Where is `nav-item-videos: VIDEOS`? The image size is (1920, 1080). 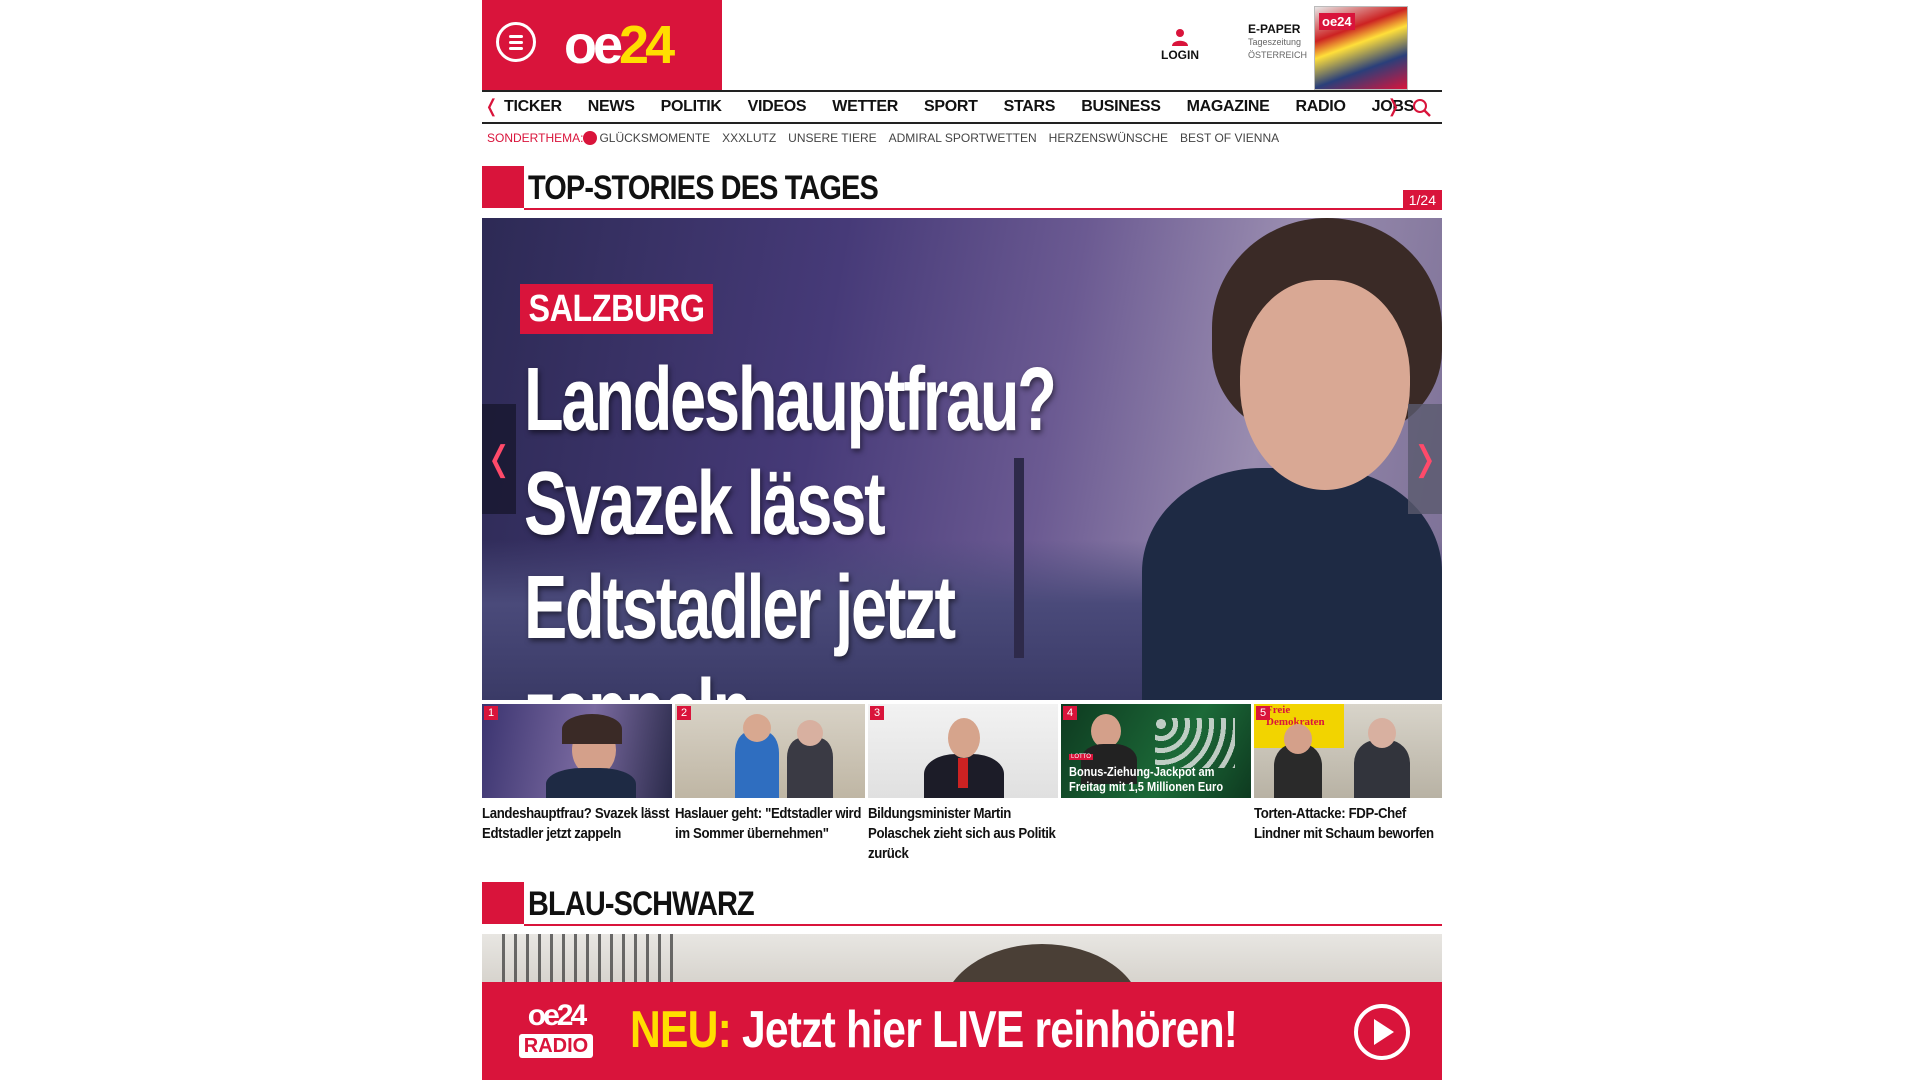
nav-item-videos: VIDEOS is located at coordinates (777, 107).